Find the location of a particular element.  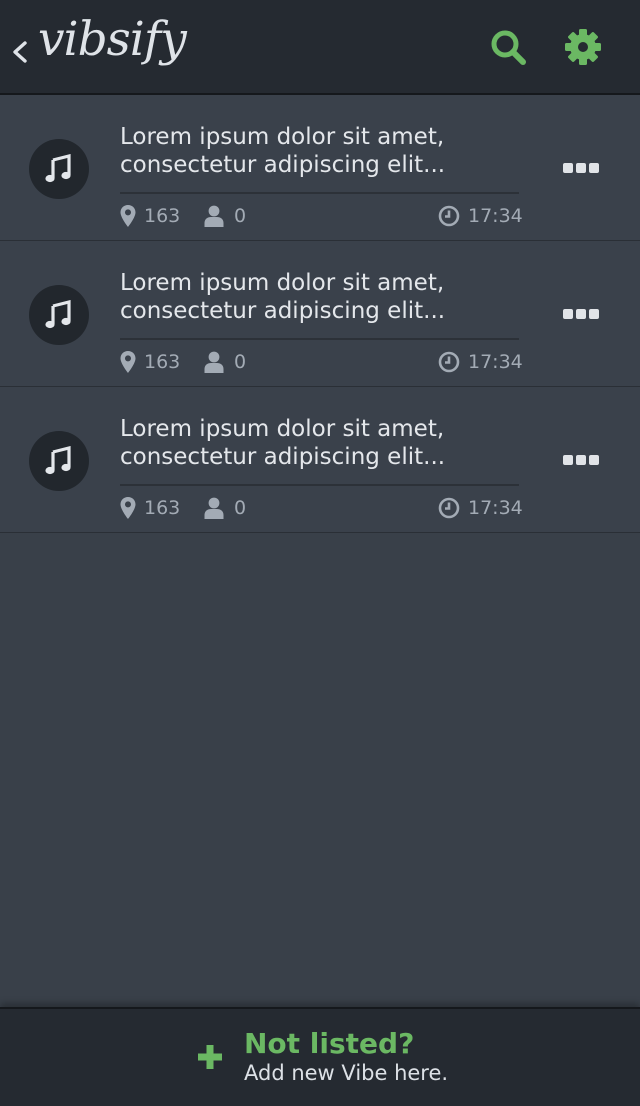

gear-icon is located at coordinates (583, 47).